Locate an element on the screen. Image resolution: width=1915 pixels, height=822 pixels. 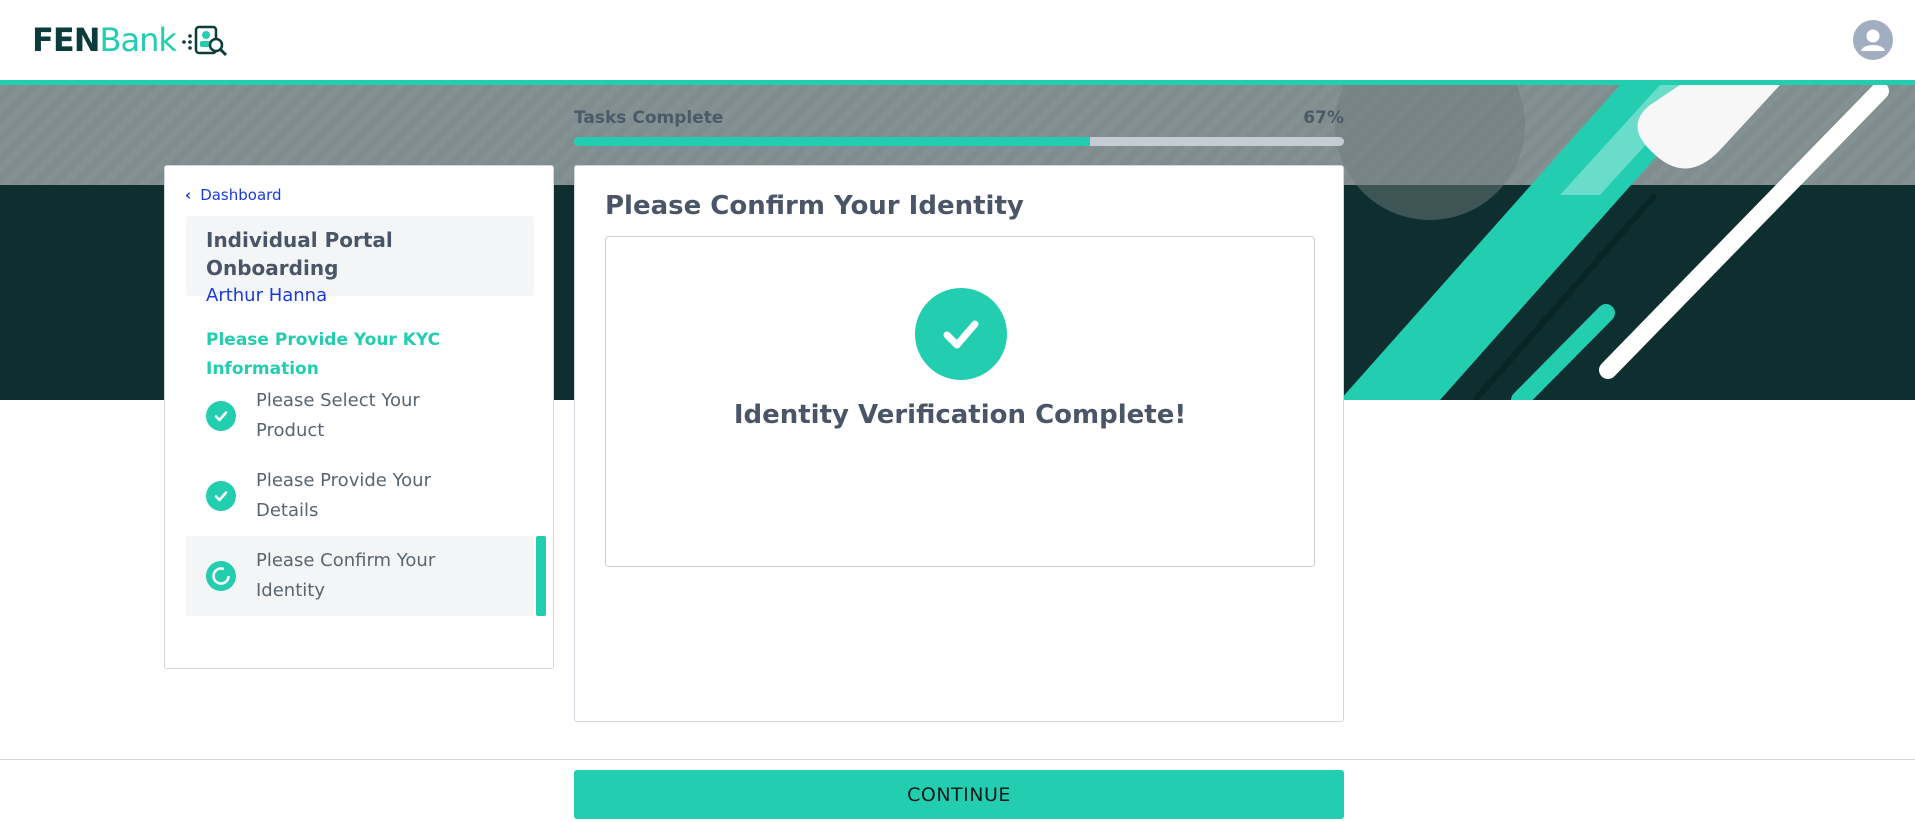
step-label: Please Provide Your Details is located at coordinates (343, 495).